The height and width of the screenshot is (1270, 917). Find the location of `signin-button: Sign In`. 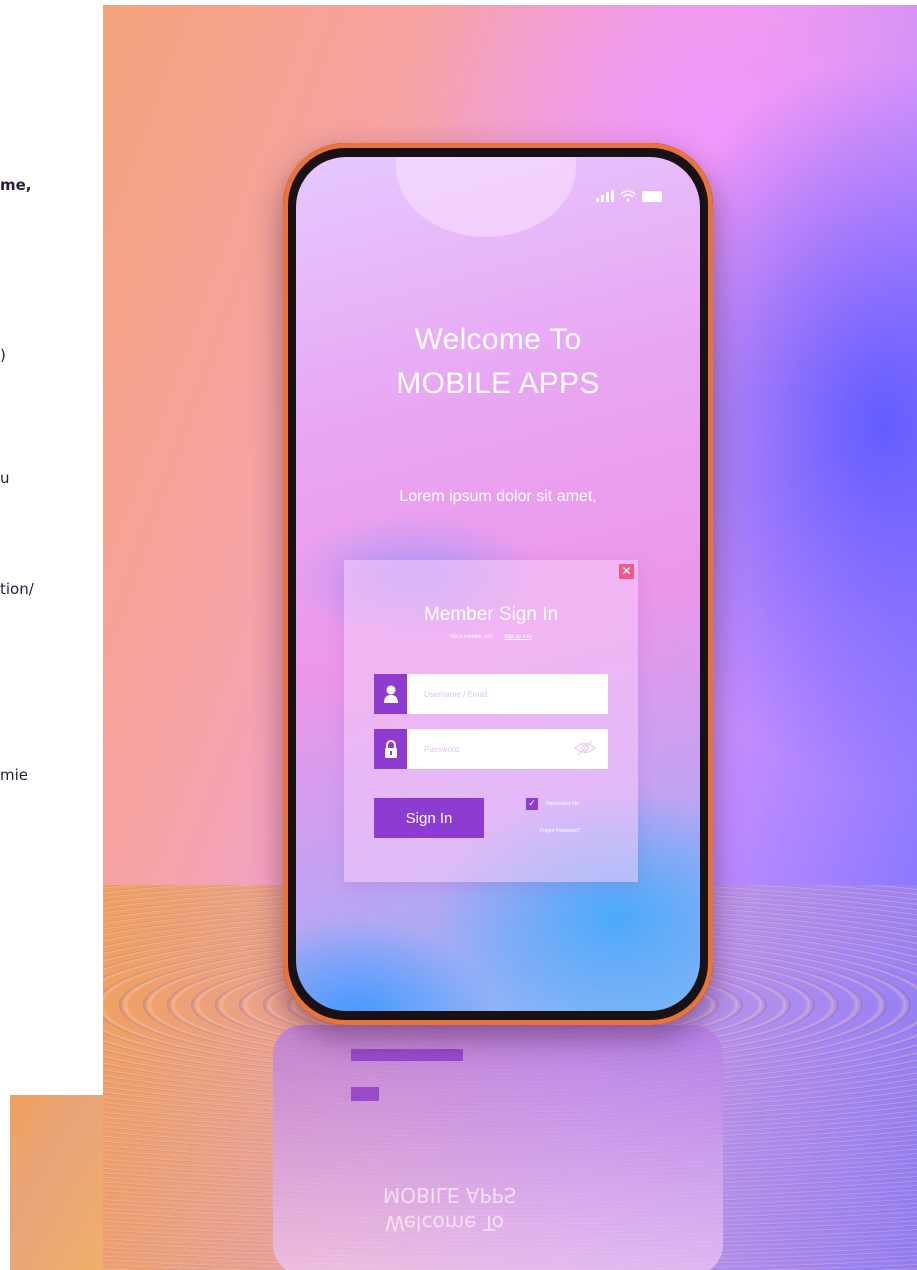

signin-button: Sign In is located at coordinates (429, 818).